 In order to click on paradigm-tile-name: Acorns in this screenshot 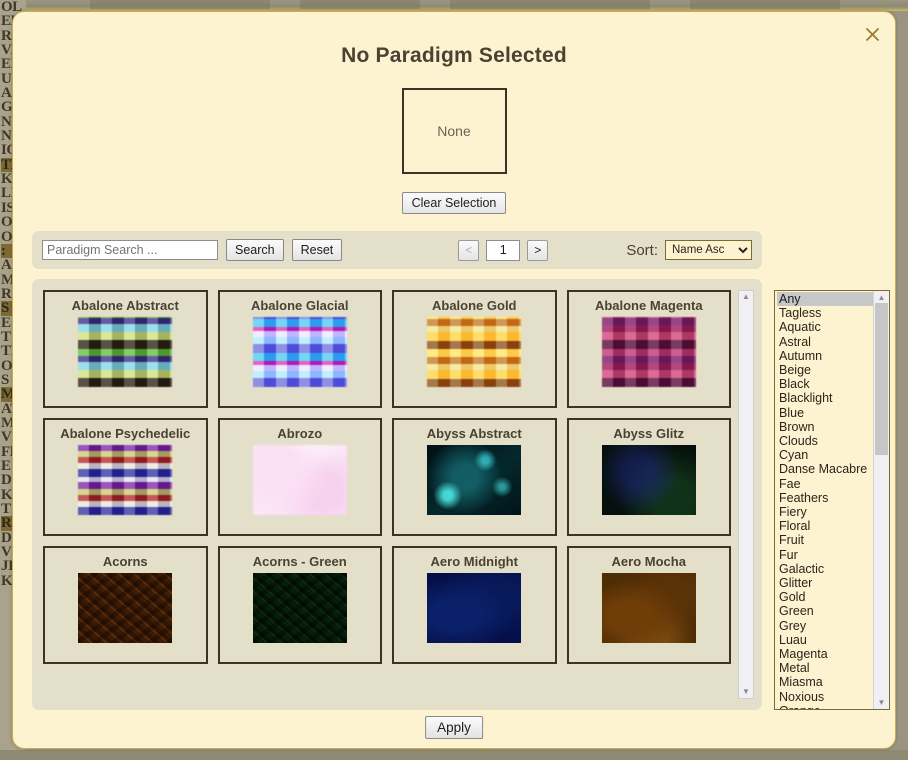, I will do `click(125, 561)`.